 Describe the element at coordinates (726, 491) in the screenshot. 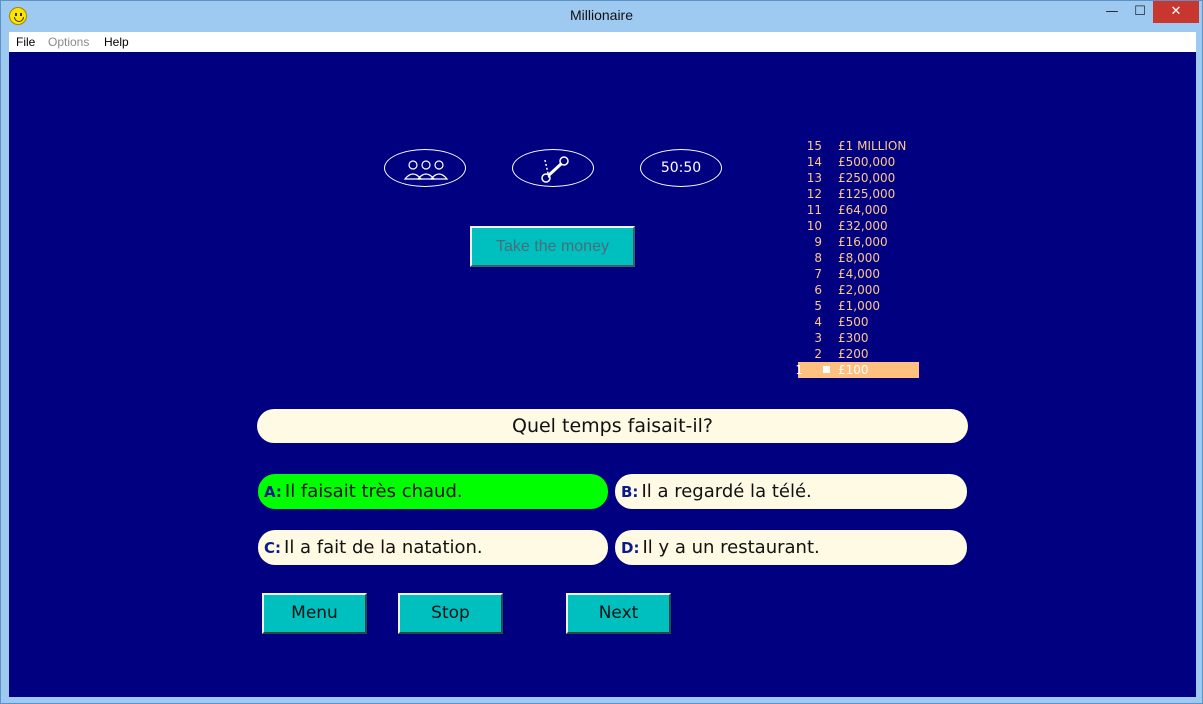

I see `answer-b-text: Il a regardé la télé.` at that location.